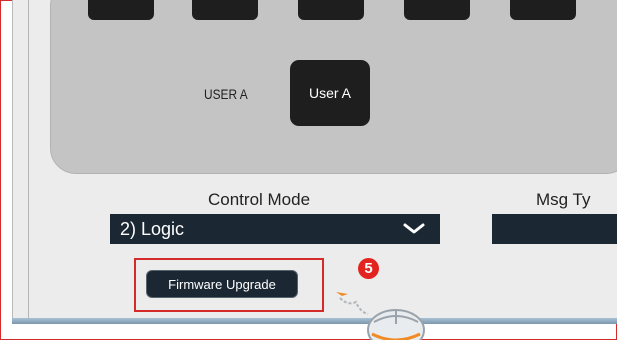 This screenshot has height=345, width=617. Describe the element at coordinates (152, 228) in the screenshot. I see `control-mode-value: 2) Logic` at that location.